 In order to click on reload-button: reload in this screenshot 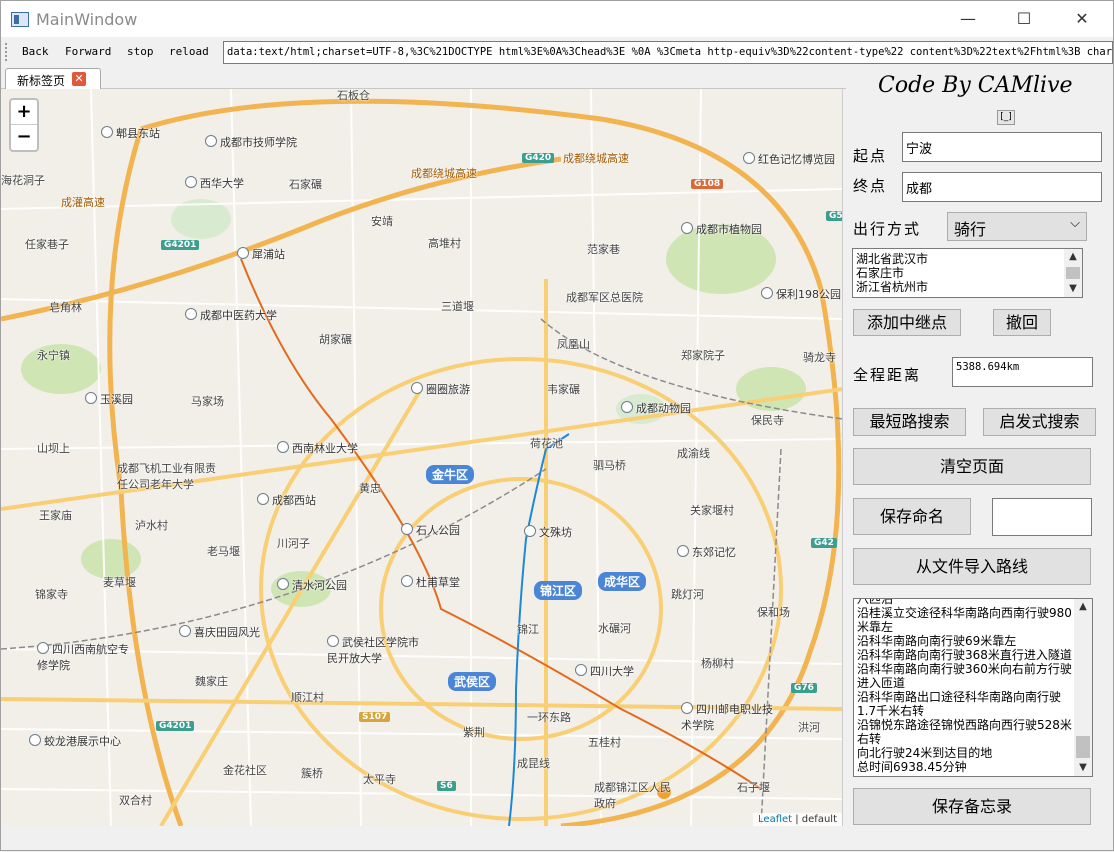, I will do `click(189, 51)`.